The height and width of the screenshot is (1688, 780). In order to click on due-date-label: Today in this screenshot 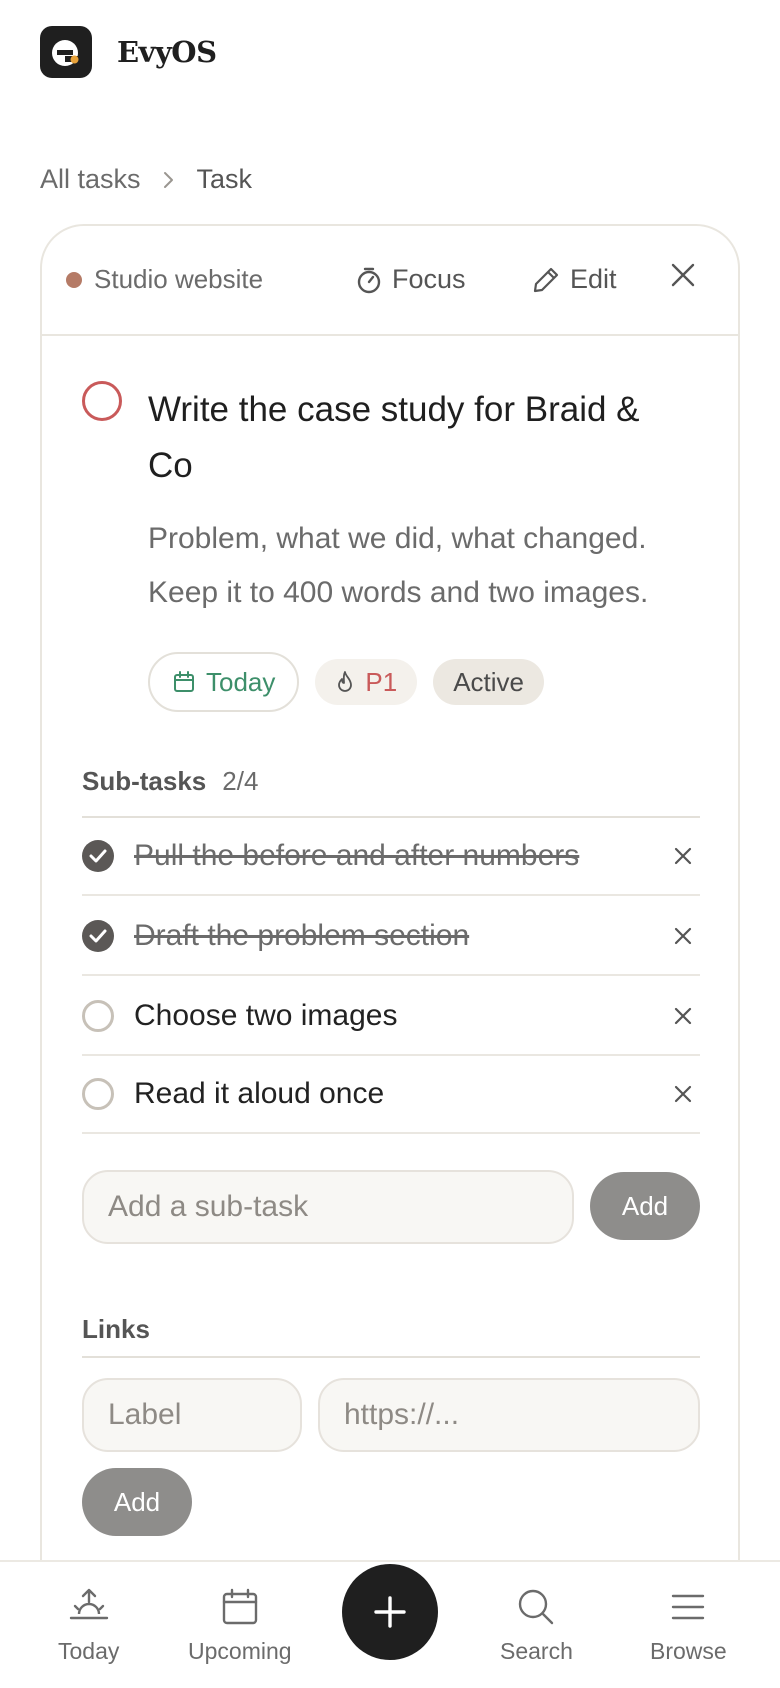, I will do `click(241, 681)`.